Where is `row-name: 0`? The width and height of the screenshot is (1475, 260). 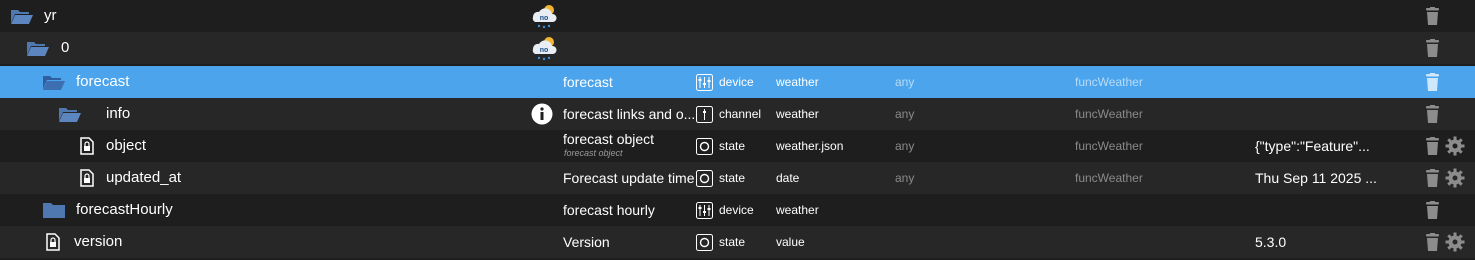 row-name: 0 is located at coordinates (65, 47).